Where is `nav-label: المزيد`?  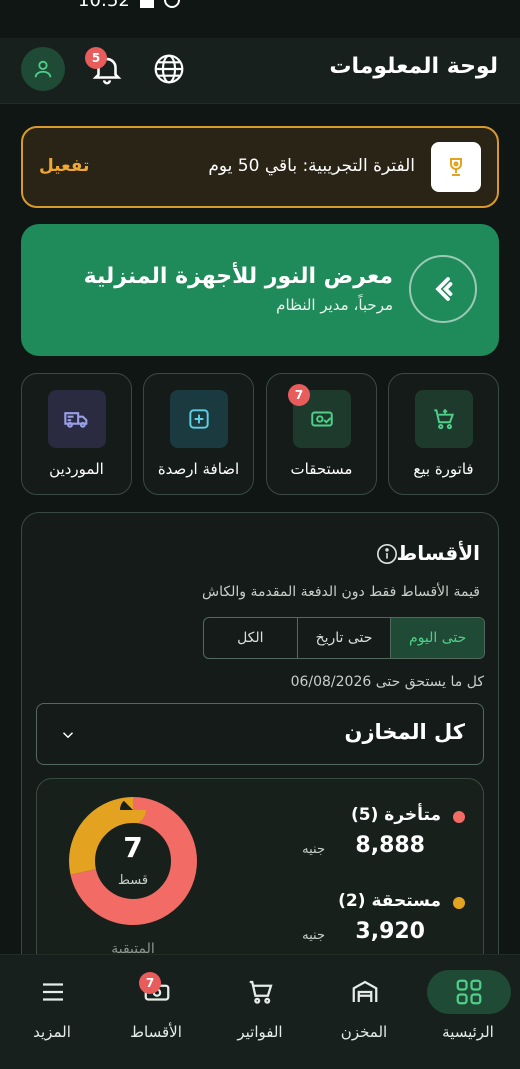
nav-label: المزيد is located at coordinates (52, 1032).